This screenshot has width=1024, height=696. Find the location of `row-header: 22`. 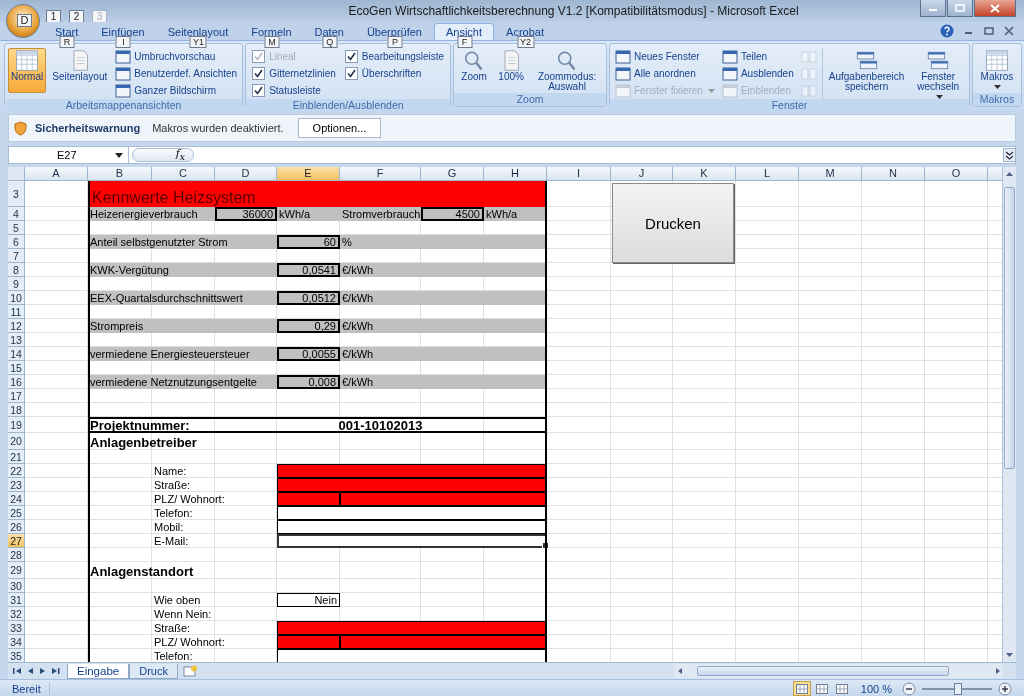

row-header: 22 is located at coordinates (16, 471).